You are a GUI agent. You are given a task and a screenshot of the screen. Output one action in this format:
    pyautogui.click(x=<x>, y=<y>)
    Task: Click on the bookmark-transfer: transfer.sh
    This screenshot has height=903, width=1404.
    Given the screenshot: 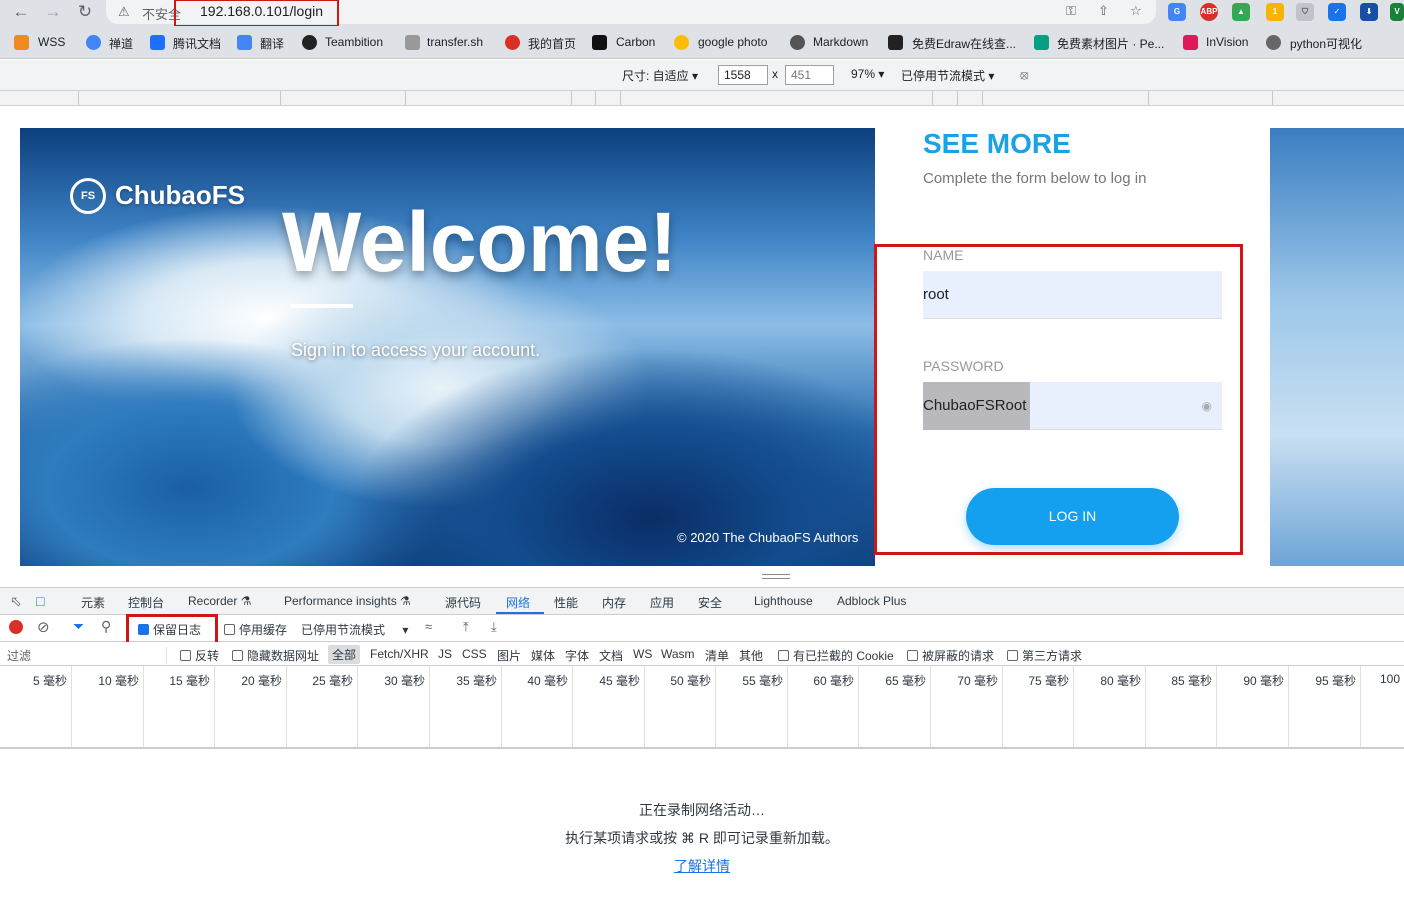 What is the action you would take?
    pyautogui.click(x=455, y=42)
    